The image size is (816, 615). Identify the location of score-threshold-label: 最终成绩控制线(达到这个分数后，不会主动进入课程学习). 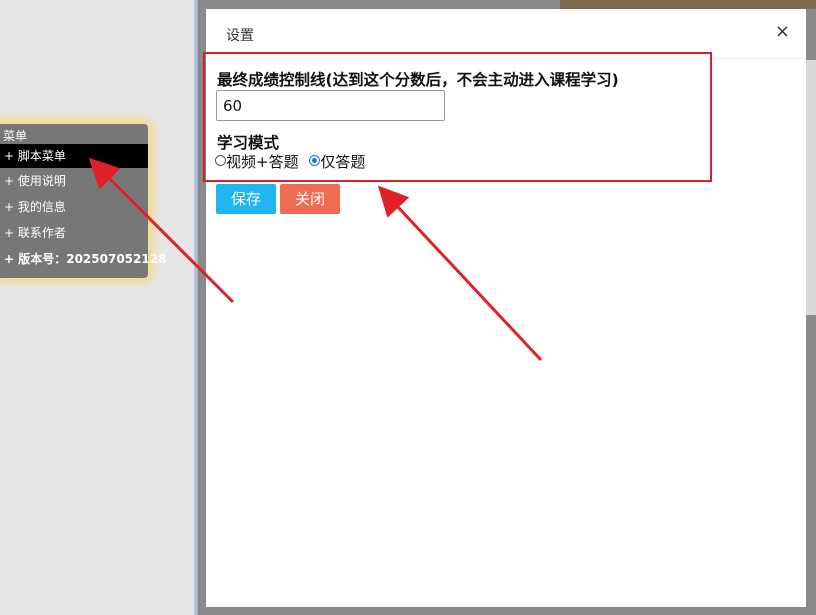
(418, 80).